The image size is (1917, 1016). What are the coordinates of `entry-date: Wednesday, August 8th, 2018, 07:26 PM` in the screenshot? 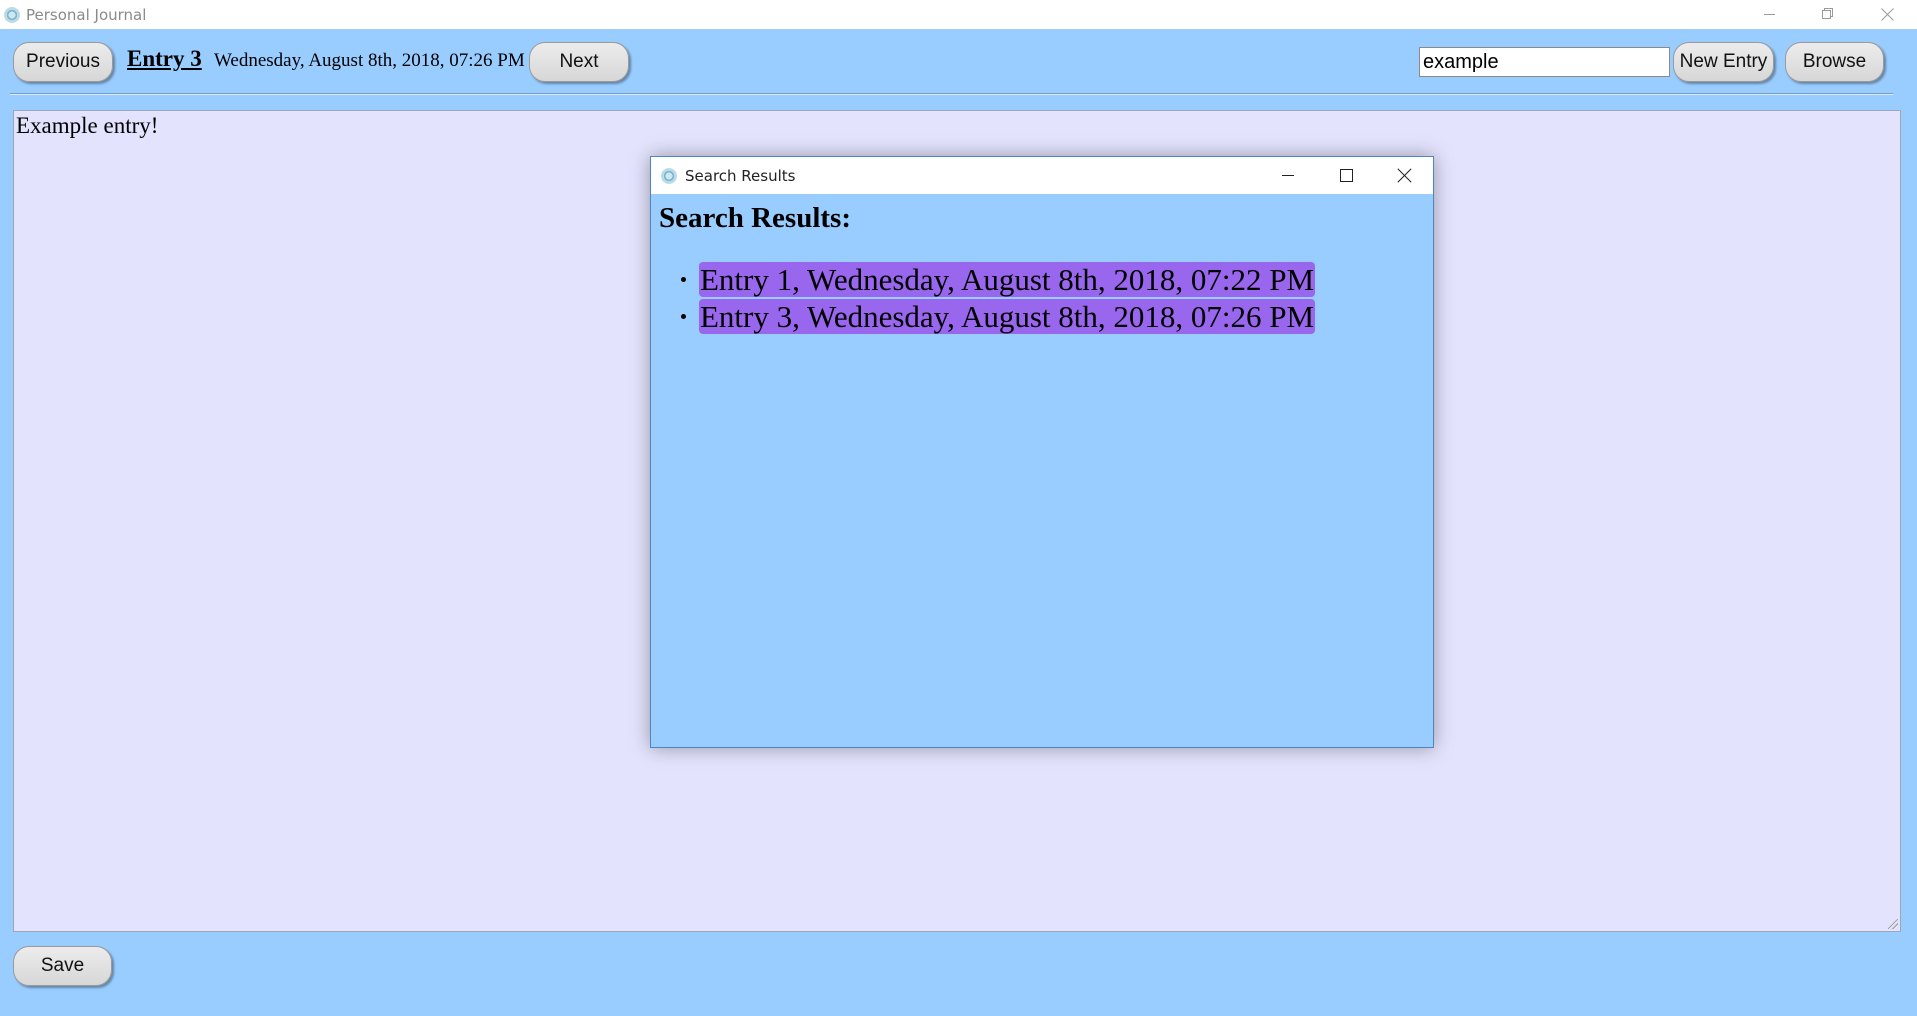 It's located at (369, 60).